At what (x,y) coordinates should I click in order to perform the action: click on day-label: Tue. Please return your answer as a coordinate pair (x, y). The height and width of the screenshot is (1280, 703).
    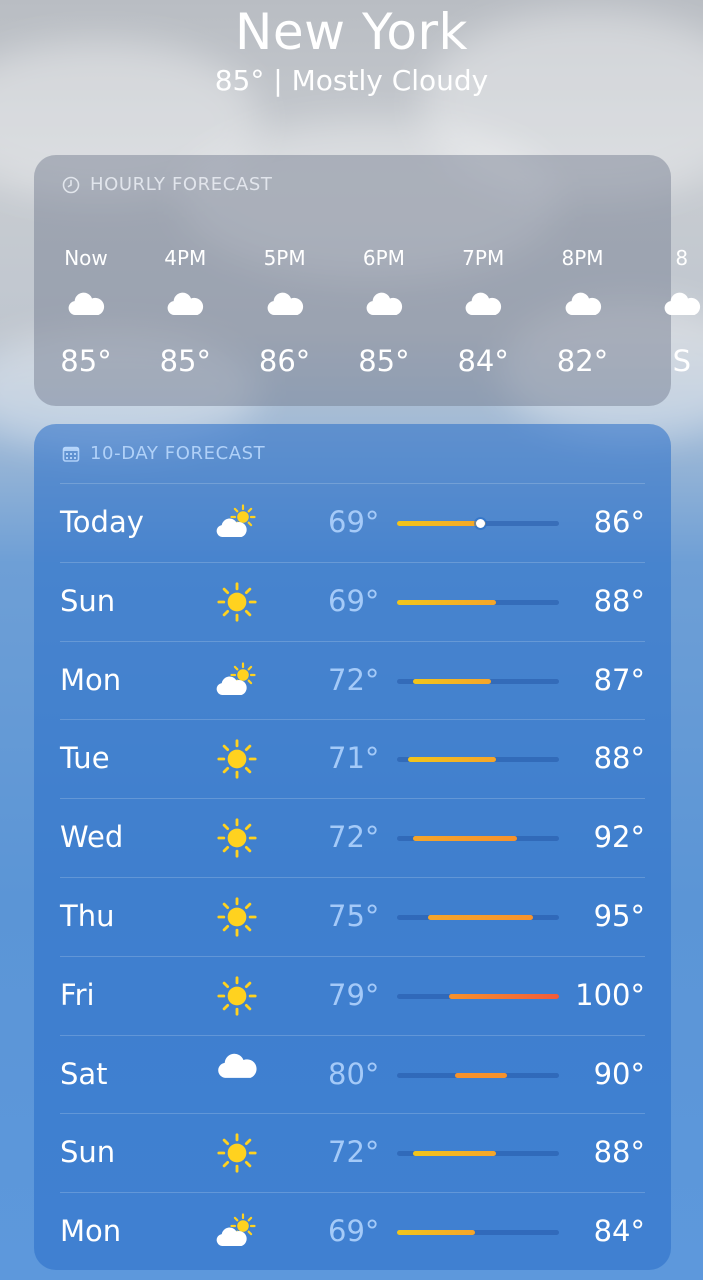
    Looking at the image, I should click on (85, 758).